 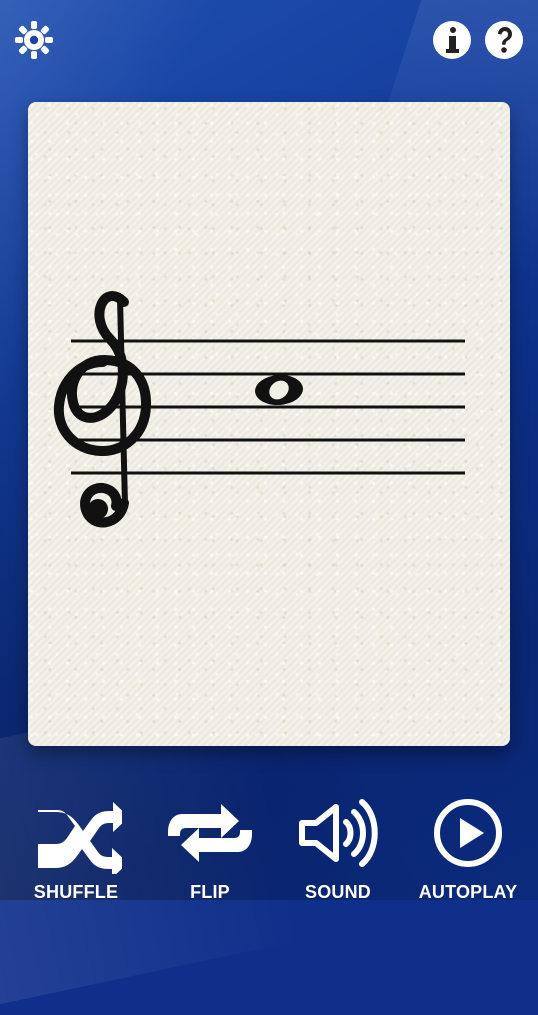 I want to click on autoplay-button: AUTOPLAY, so click(x=468, y=847).